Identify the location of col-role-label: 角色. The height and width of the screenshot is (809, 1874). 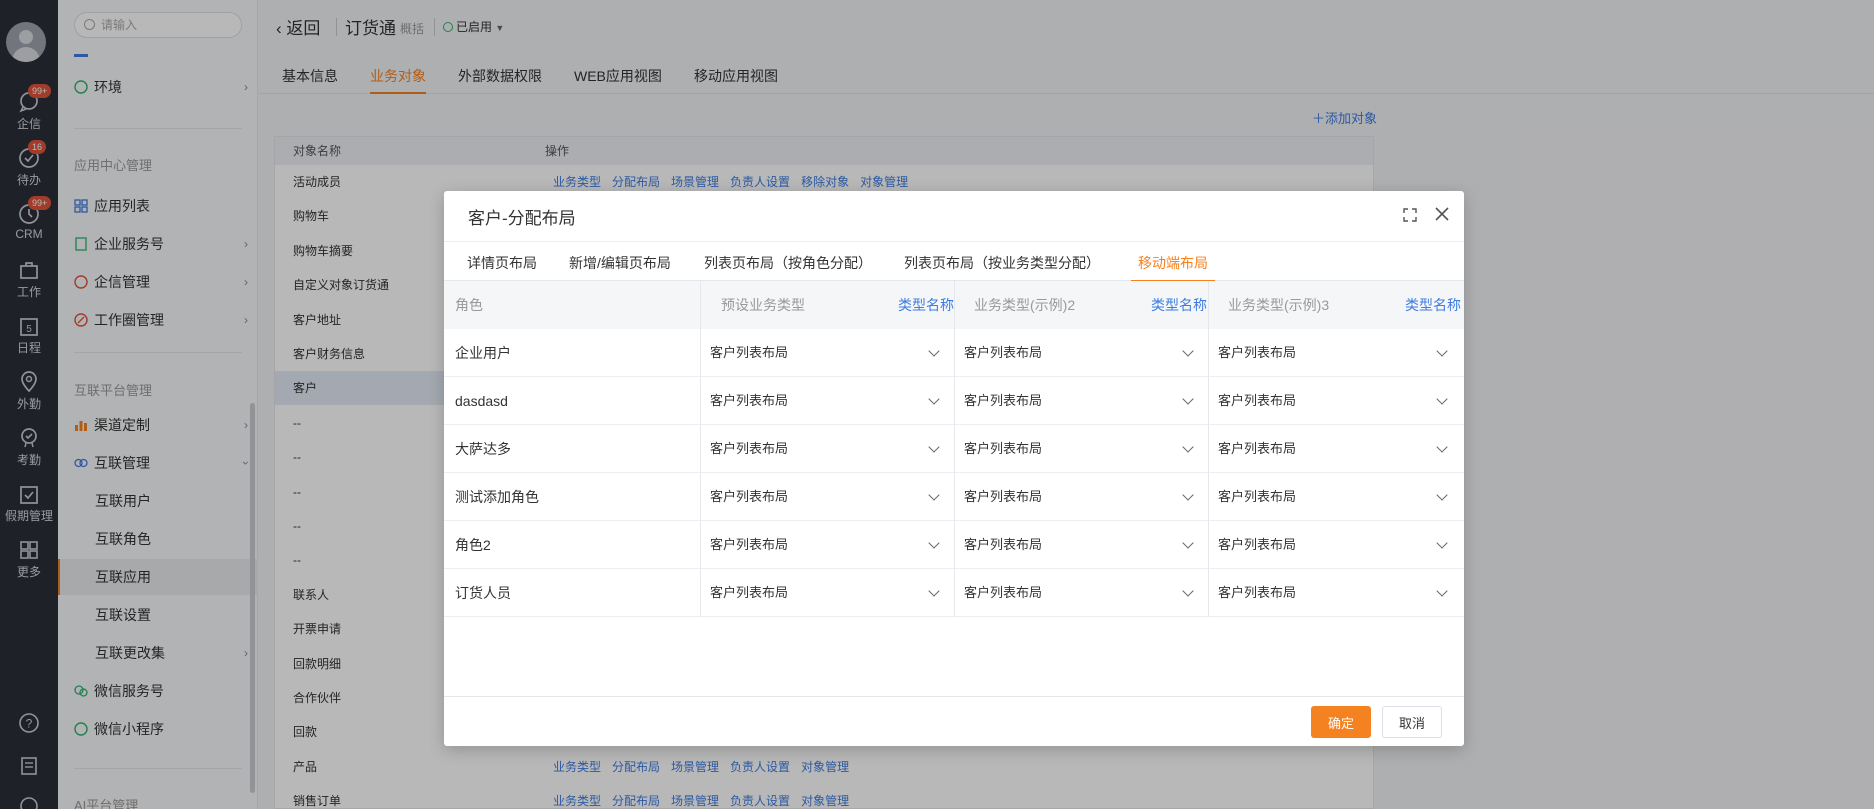
(469, 305).